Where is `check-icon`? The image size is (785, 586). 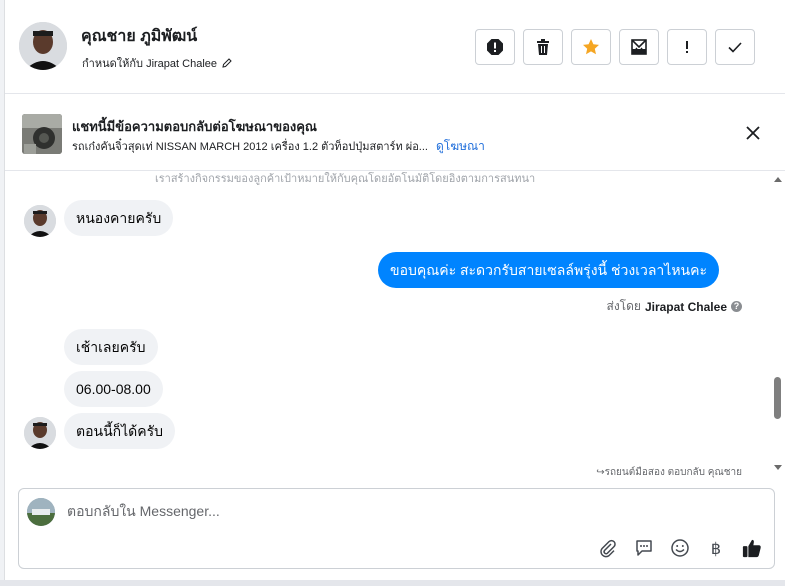 check-icon is located at coordinates (735, 47).